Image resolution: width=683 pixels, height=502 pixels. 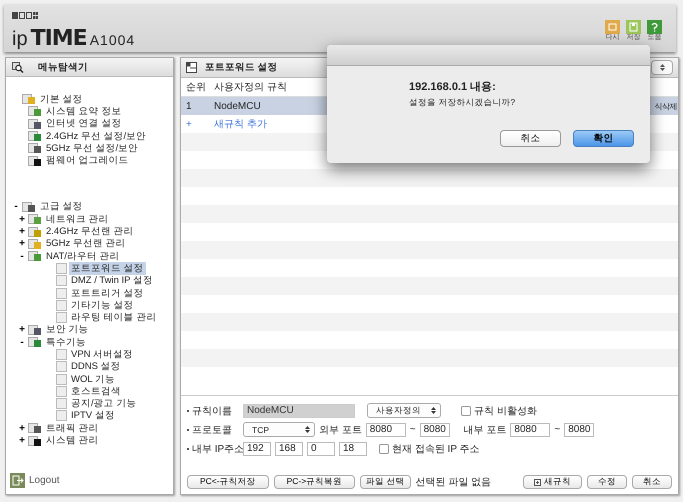 I want to click on menu-item: 공지/광고 기능, so click(x=103, y=403).